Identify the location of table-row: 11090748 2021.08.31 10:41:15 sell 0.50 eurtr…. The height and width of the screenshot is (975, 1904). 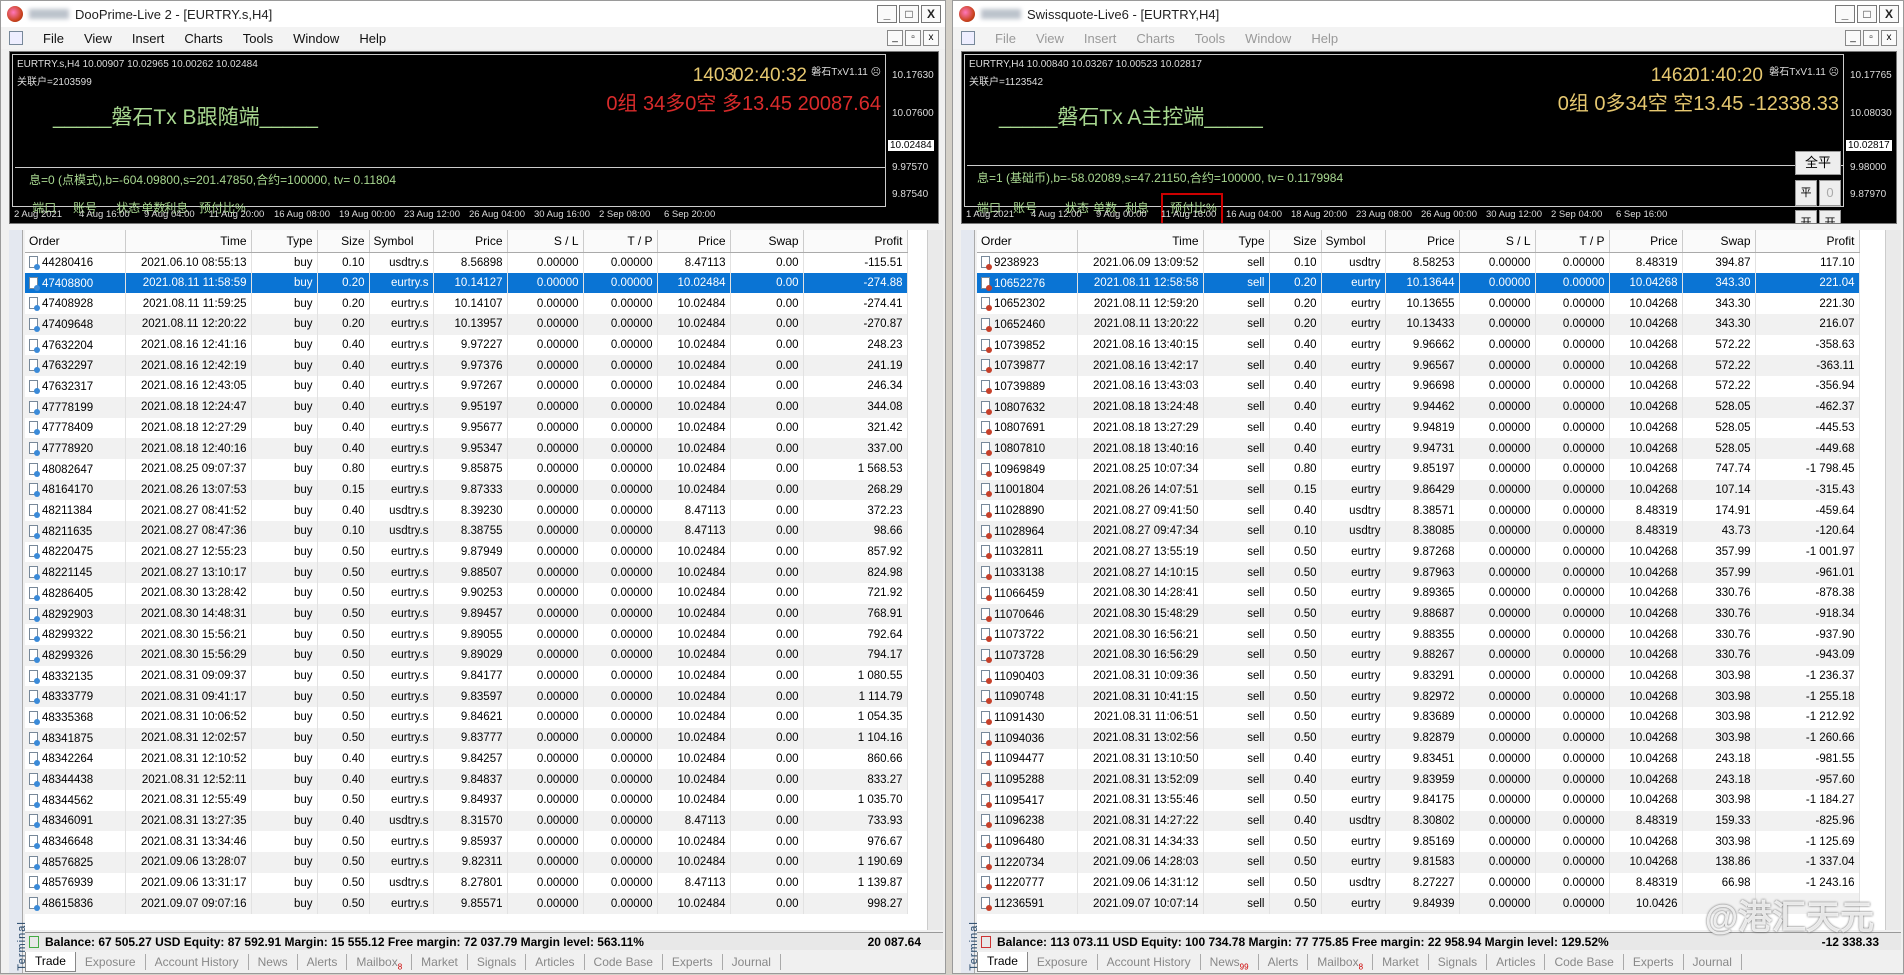
(1418, 697).